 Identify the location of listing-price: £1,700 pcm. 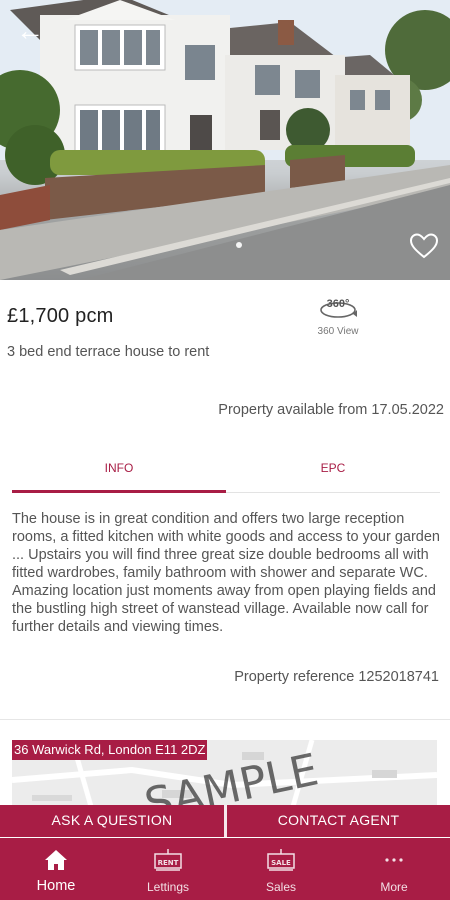
(60, 316).